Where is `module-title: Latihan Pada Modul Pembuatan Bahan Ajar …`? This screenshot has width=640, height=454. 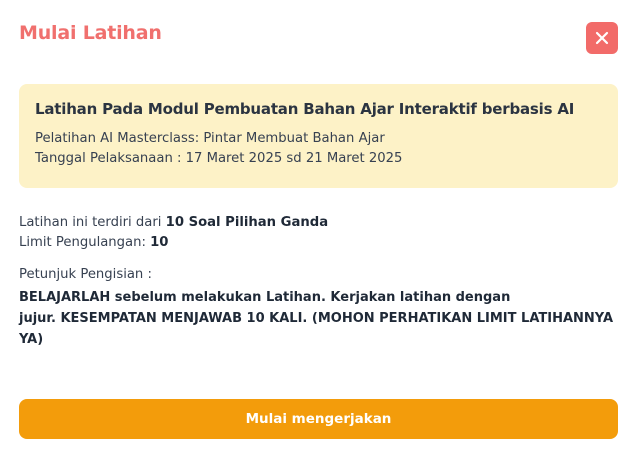 module-title: Latihan Pada Modul Pembuatan Bahan Ajar … is located at coordinates (305, 109).